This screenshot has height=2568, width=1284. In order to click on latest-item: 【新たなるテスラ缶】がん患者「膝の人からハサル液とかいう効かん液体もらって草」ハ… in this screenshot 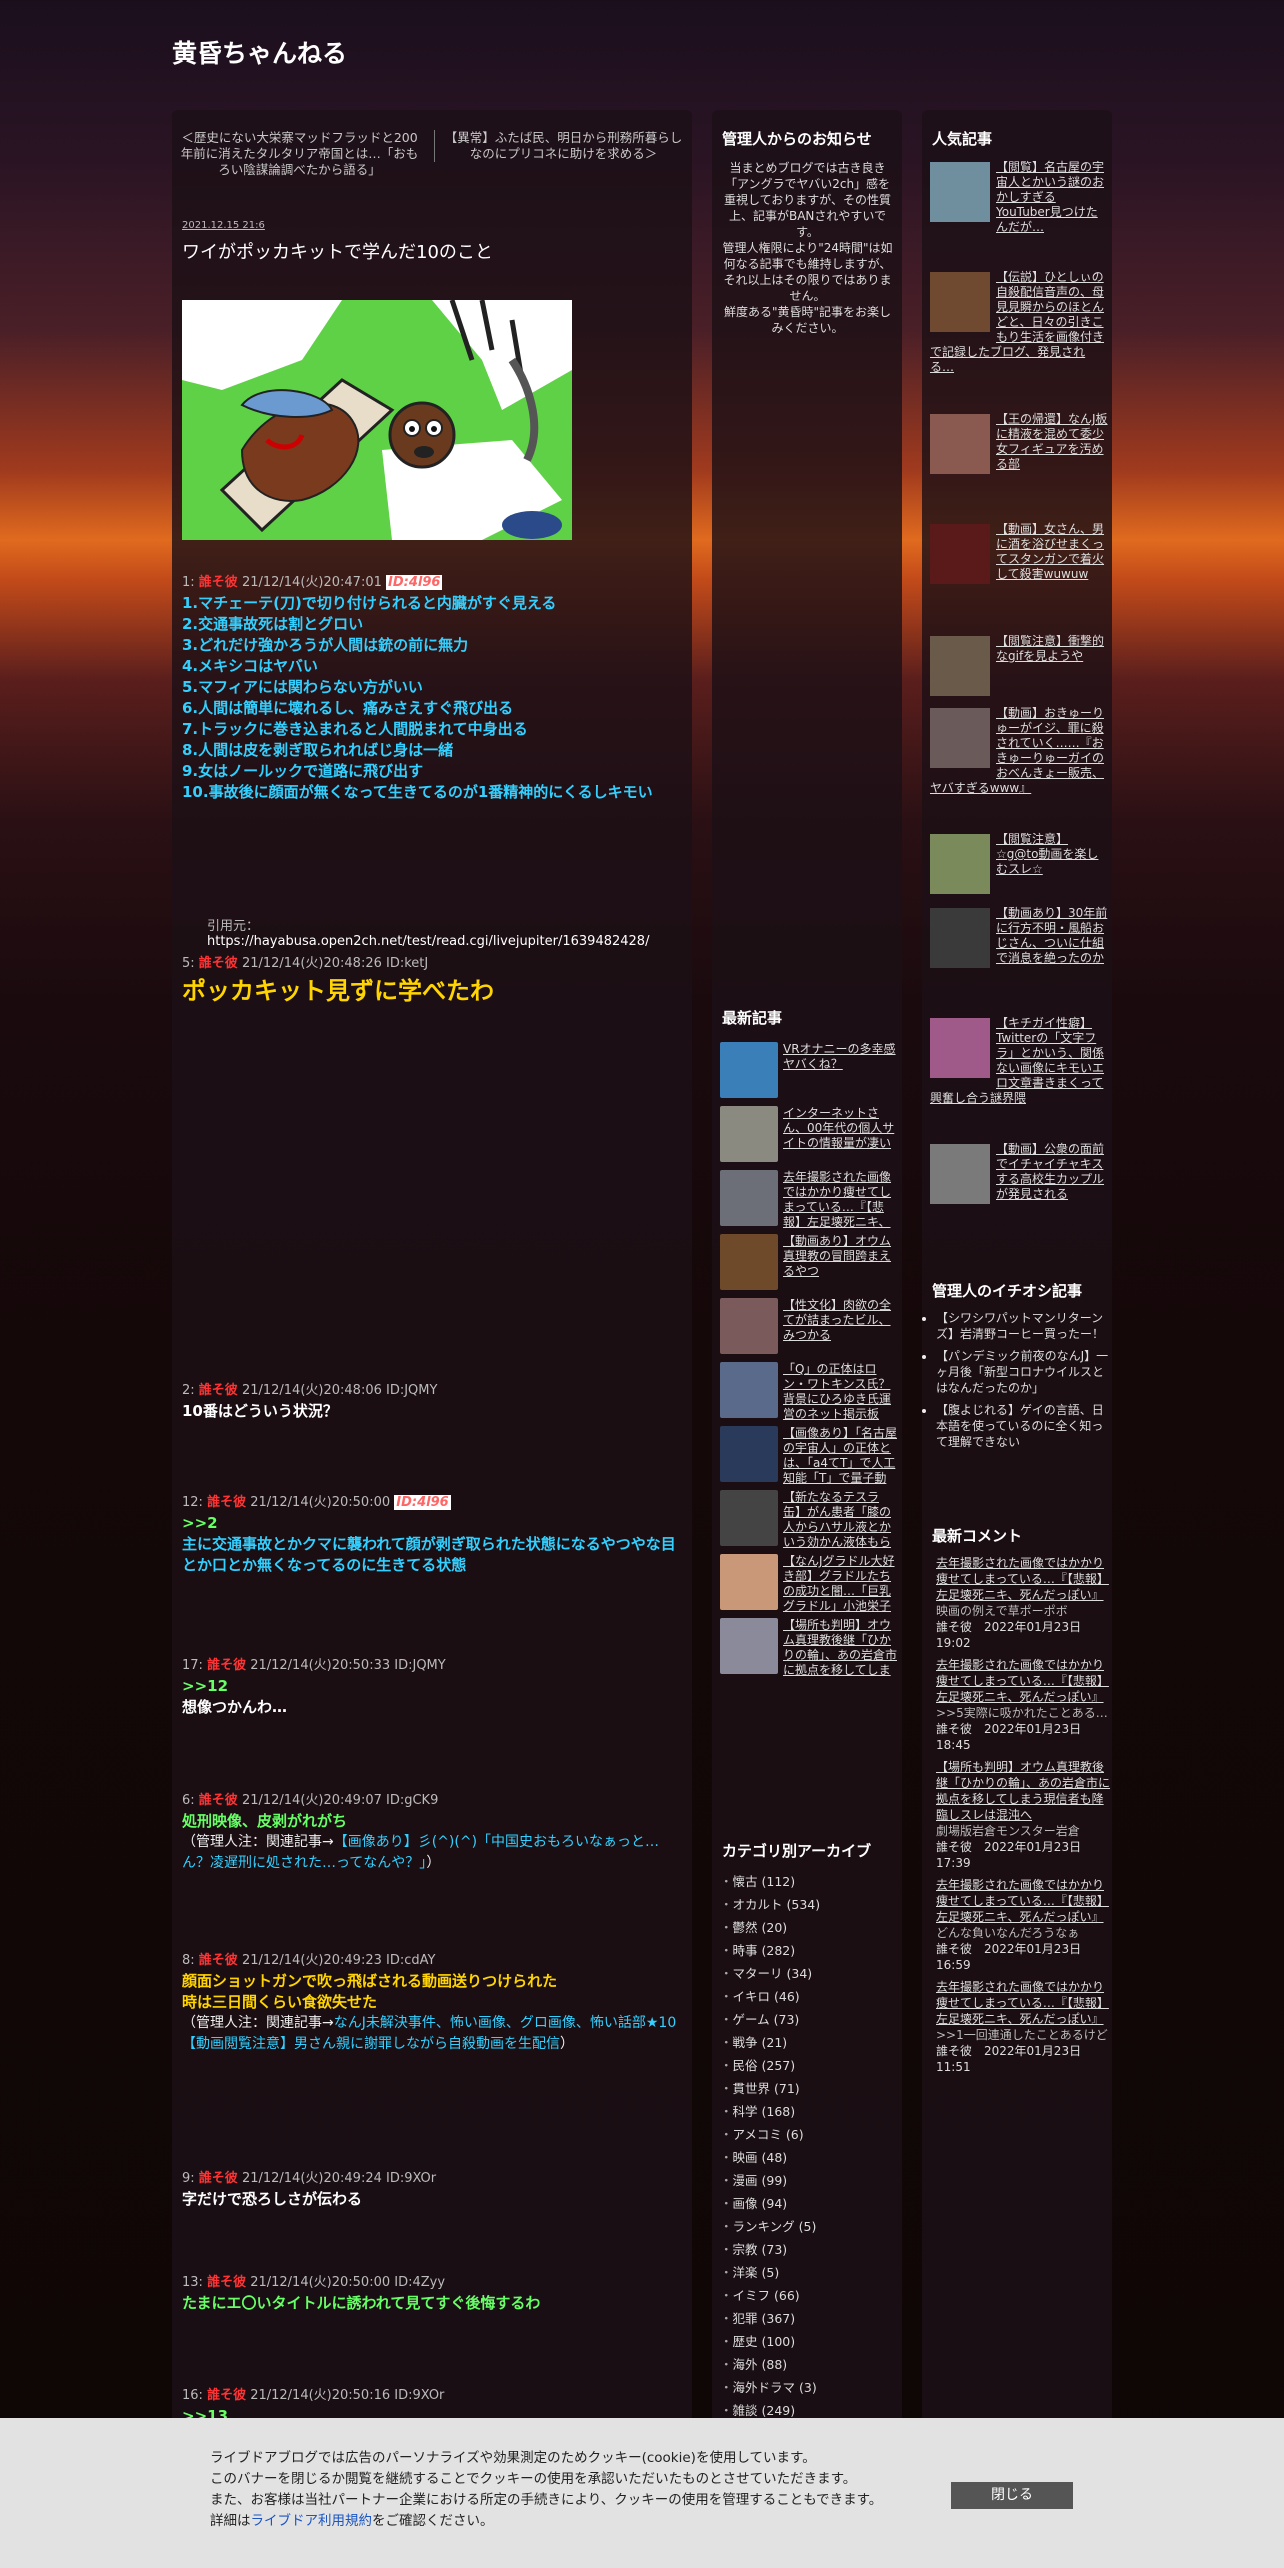, I will do `click(809, 1520)`.